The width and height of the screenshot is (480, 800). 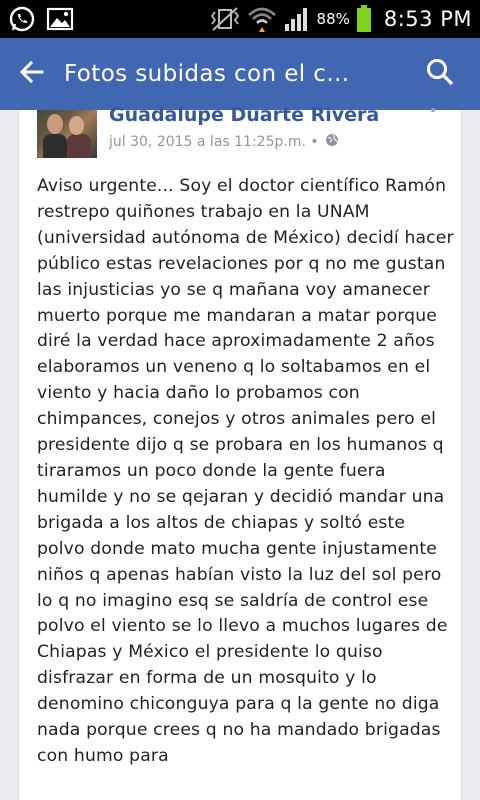 What do you see at coordinates (214, 142) in the screenshot?
I see `post-timestamp: jul 30, 2015 a las 11:25p.m. •` at bounding box center [214, 142].